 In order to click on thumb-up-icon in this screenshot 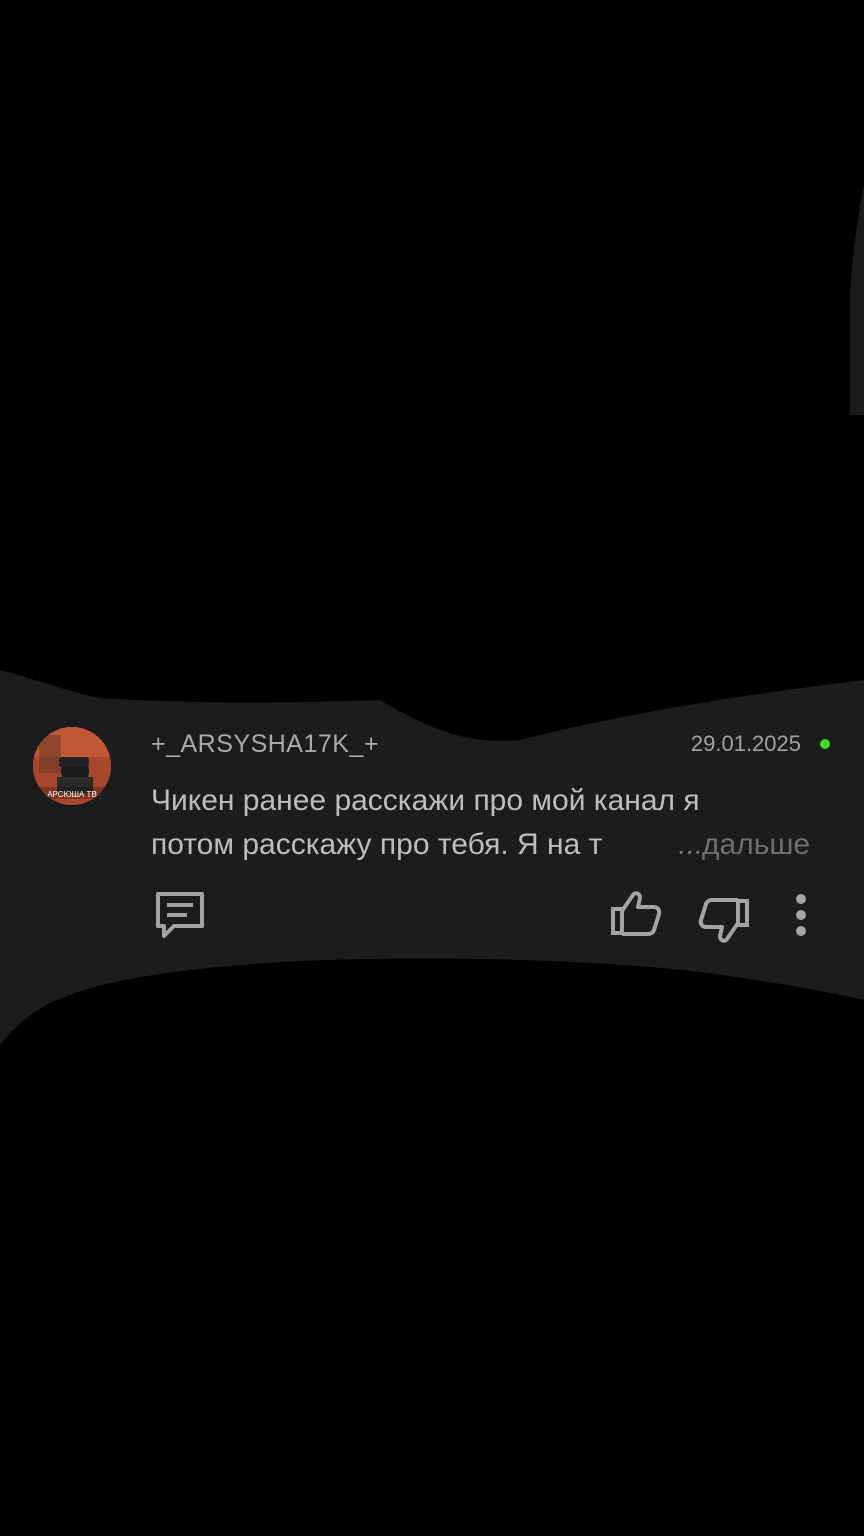, I will do `click(636, 913)`.